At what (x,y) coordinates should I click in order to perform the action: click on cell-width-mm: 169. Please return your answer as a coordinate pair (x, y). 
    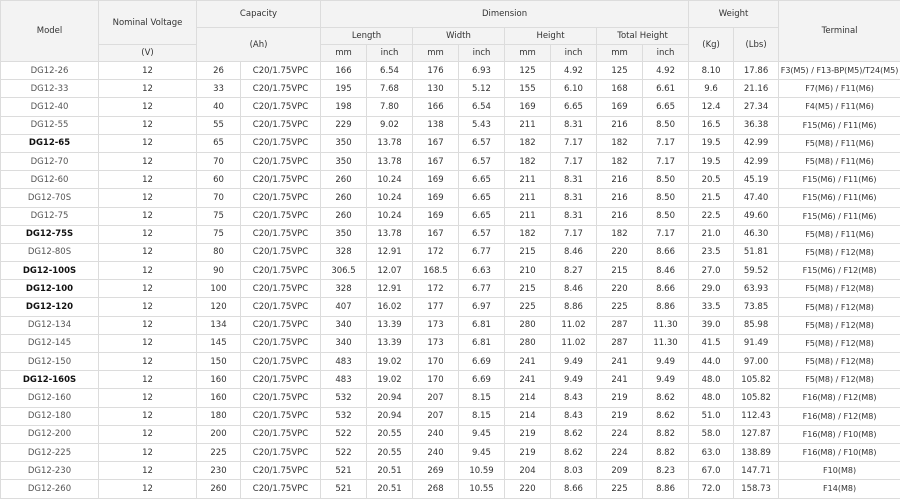
    Looking at the image, I should click on (435, 216).